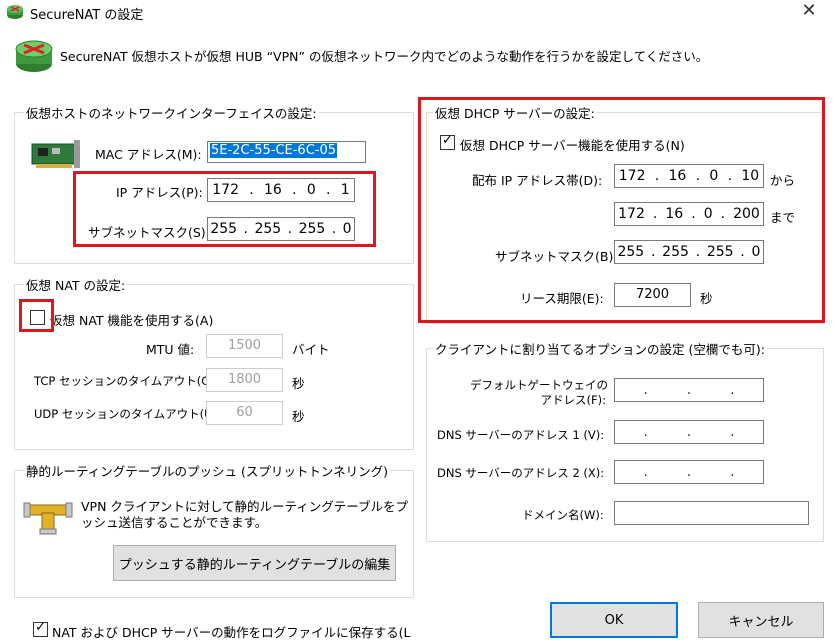 The width and height of the screenshot is (834, 644). What do you see at coordinates (127, 414) in the screenshot?
I see `udp-timeout-label: UDP セッションのタイムアウト(U):` at bounding box center [127, 414].